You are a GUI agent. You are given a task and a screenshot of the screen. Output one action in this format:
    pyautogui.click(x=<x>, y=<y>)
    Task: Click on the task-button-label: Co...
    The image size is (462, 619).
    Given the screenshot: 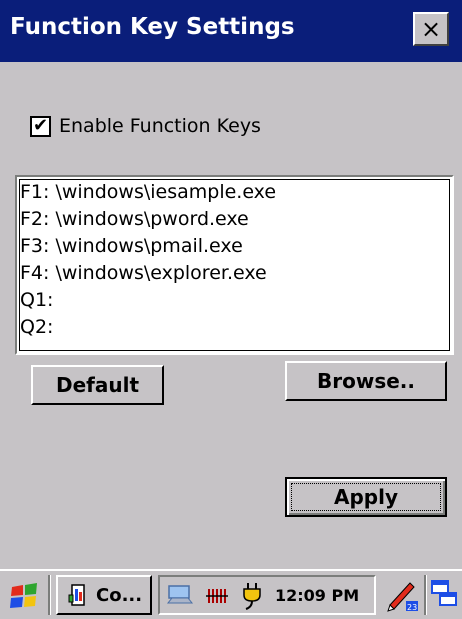 What is the action you would take?
    pyautogui.click(x=119, y=595)
    